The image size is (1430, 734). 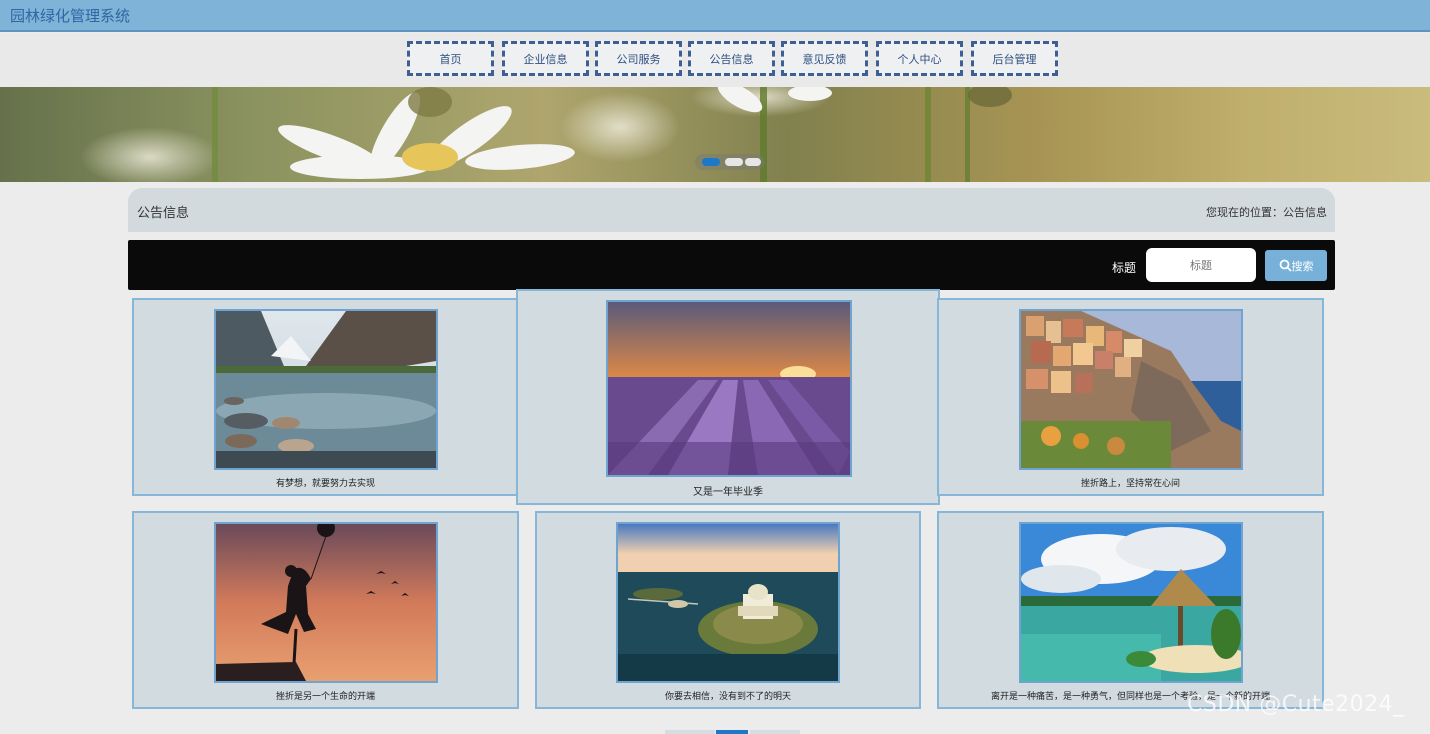 What do you see at coordinates (1014, 58) in the screenshot?
I see `nav-item-admin: 后台管理` at bounding box center [1014, 58].